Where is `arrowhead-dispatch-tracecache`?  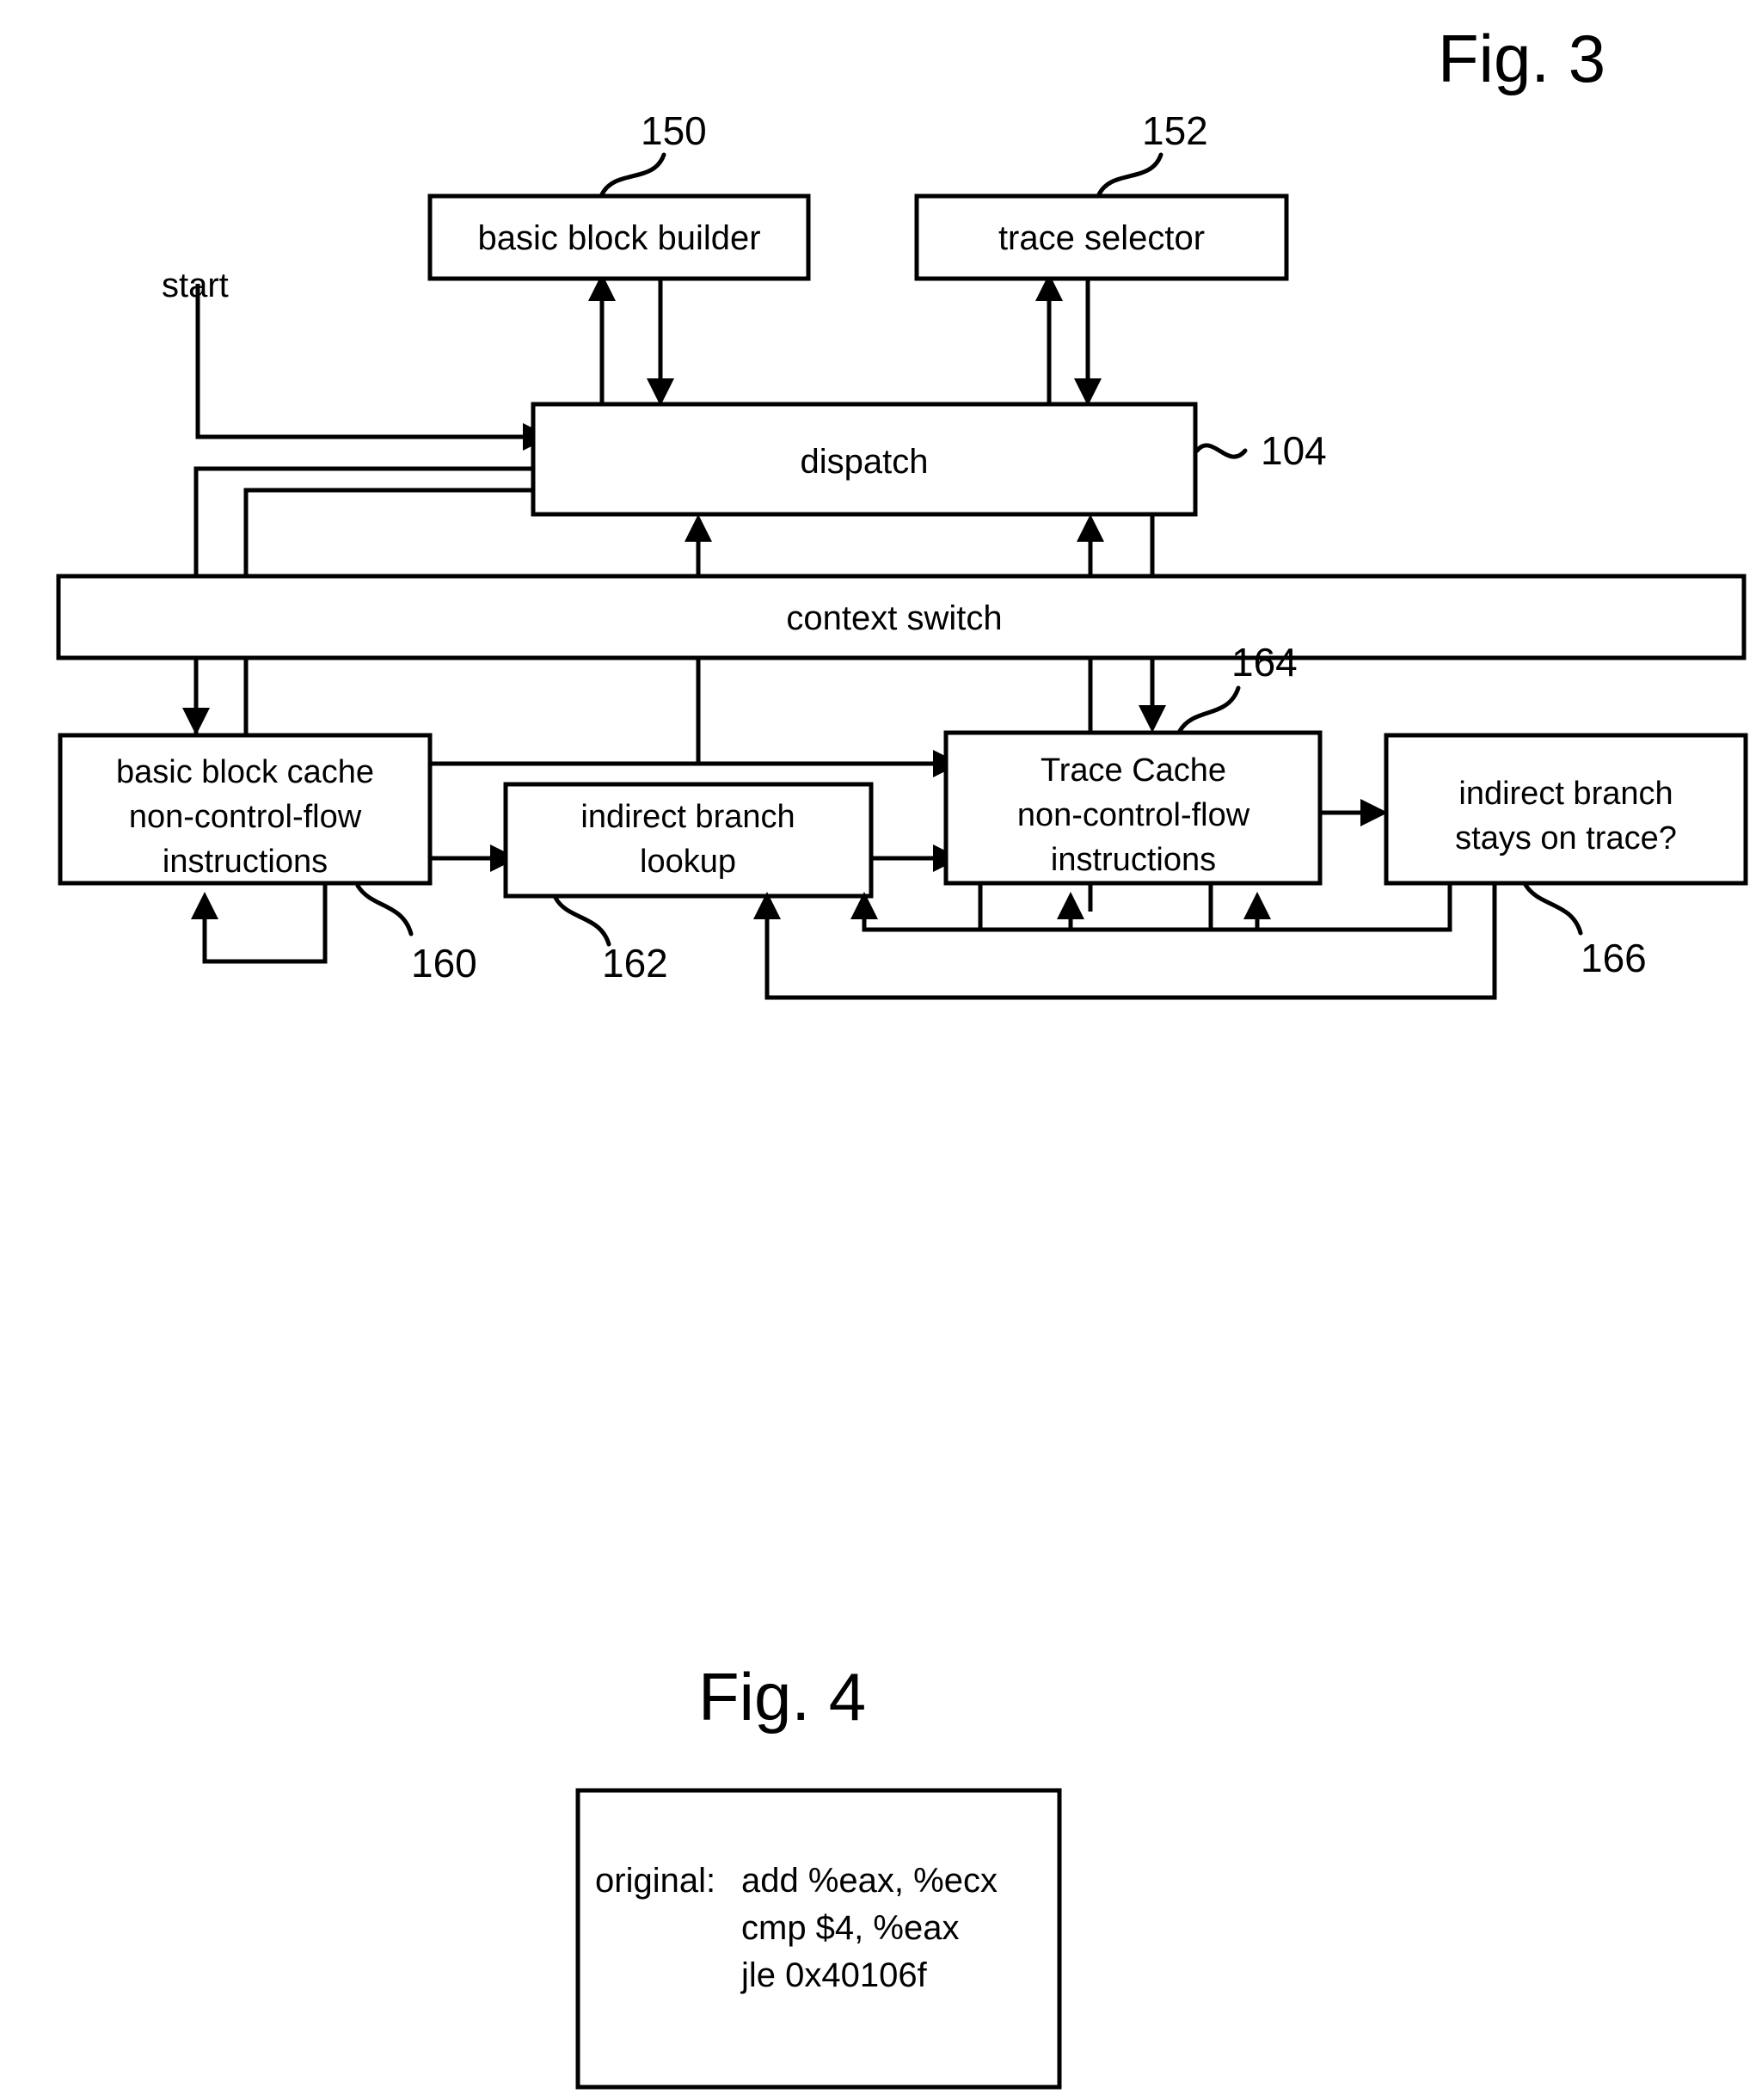
arrowhead-dispatch-tracecache is located at coordinates (1152, 719).